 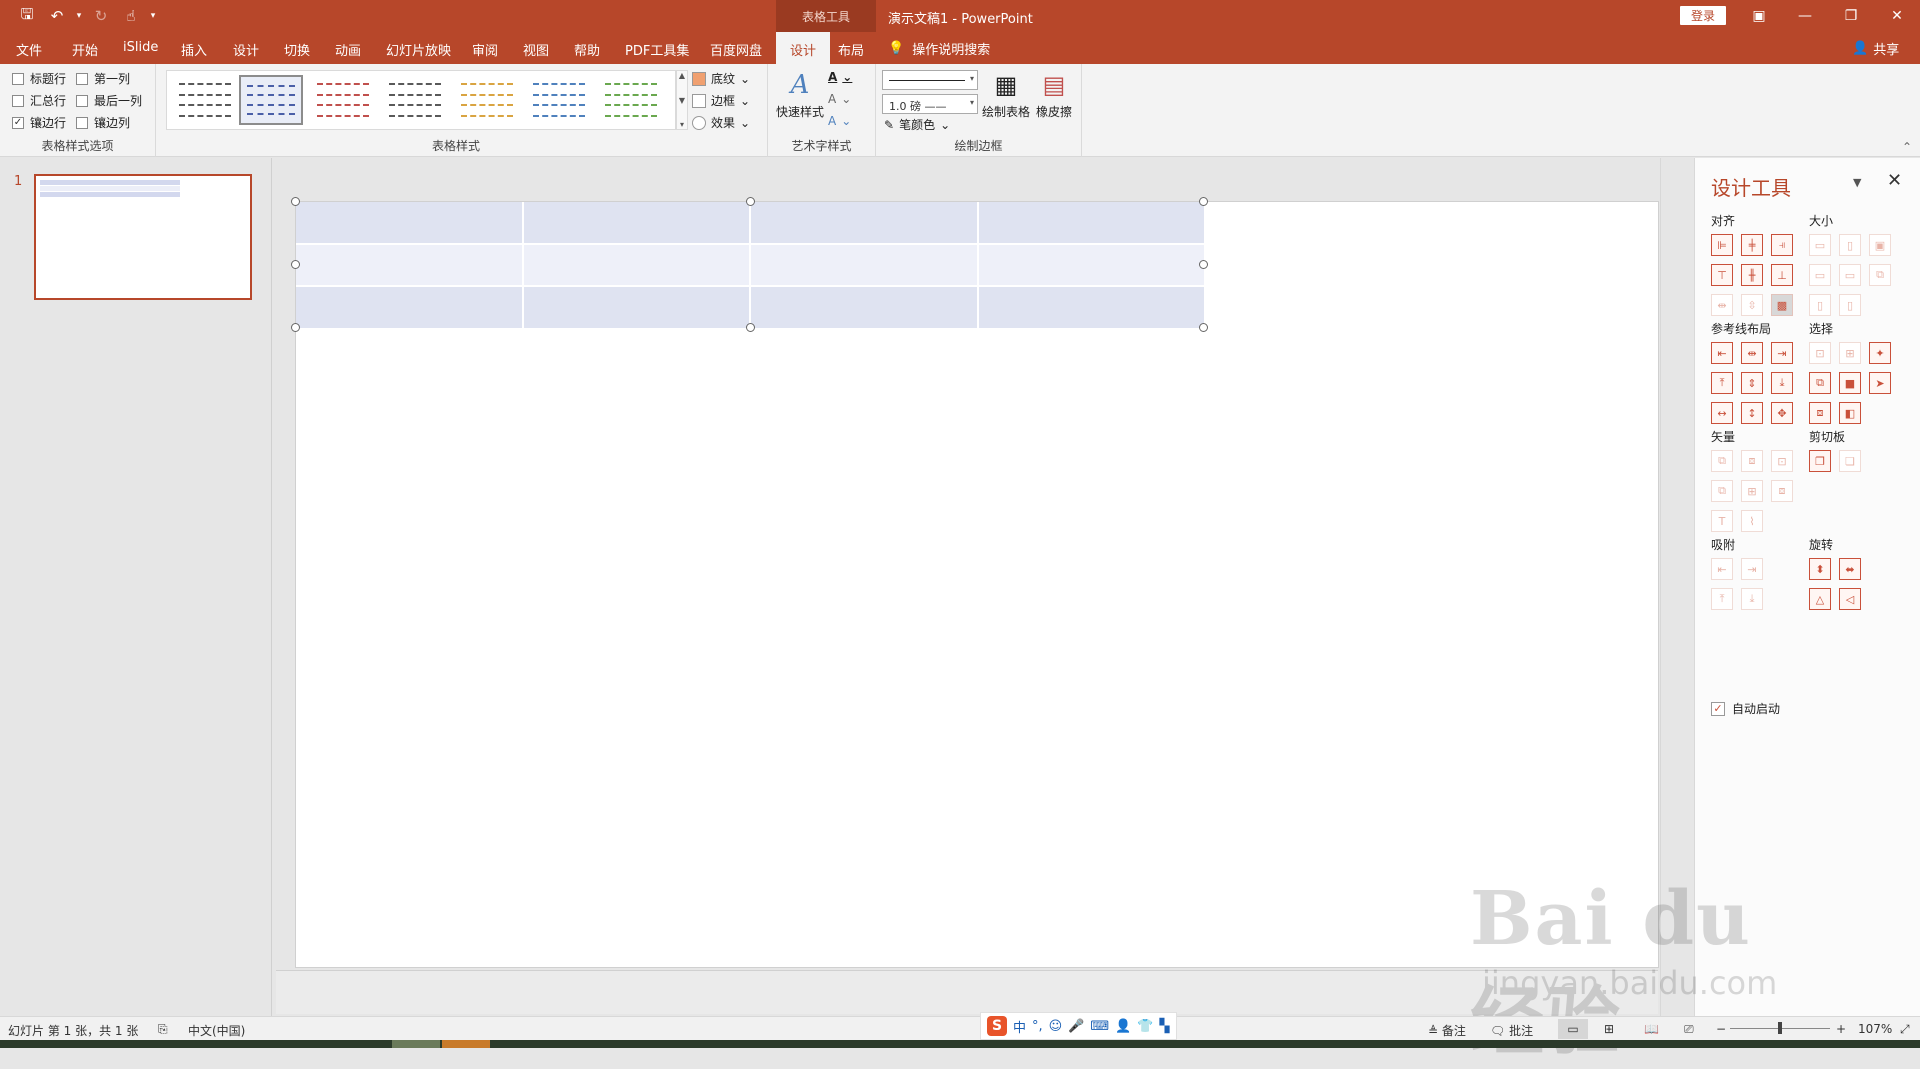 I want to click on same-size-icon: ▣, so click(x=1880, y=245).